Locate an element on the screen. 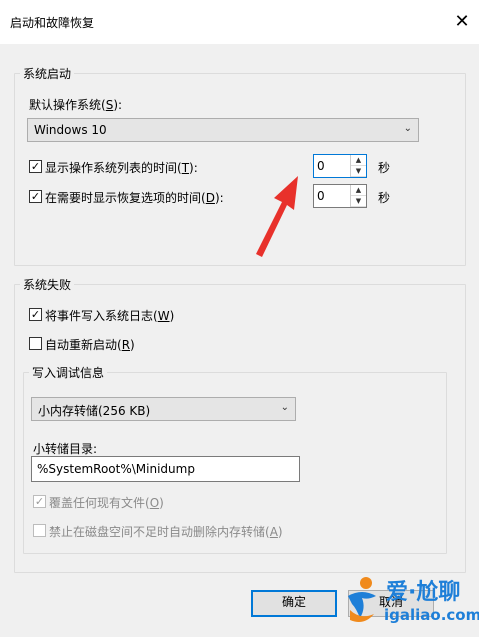 This screenshot has height=637, width=479. system-startup-legend: 系统启动 is located at coordinates (47, 73).